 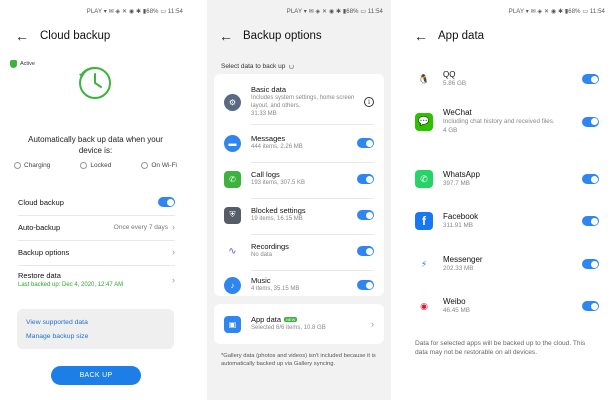 What do you see at coordinates (264, 114) in the screenshot?
I see `item-size: 31.33 MB` at bounding box center [264, 114].